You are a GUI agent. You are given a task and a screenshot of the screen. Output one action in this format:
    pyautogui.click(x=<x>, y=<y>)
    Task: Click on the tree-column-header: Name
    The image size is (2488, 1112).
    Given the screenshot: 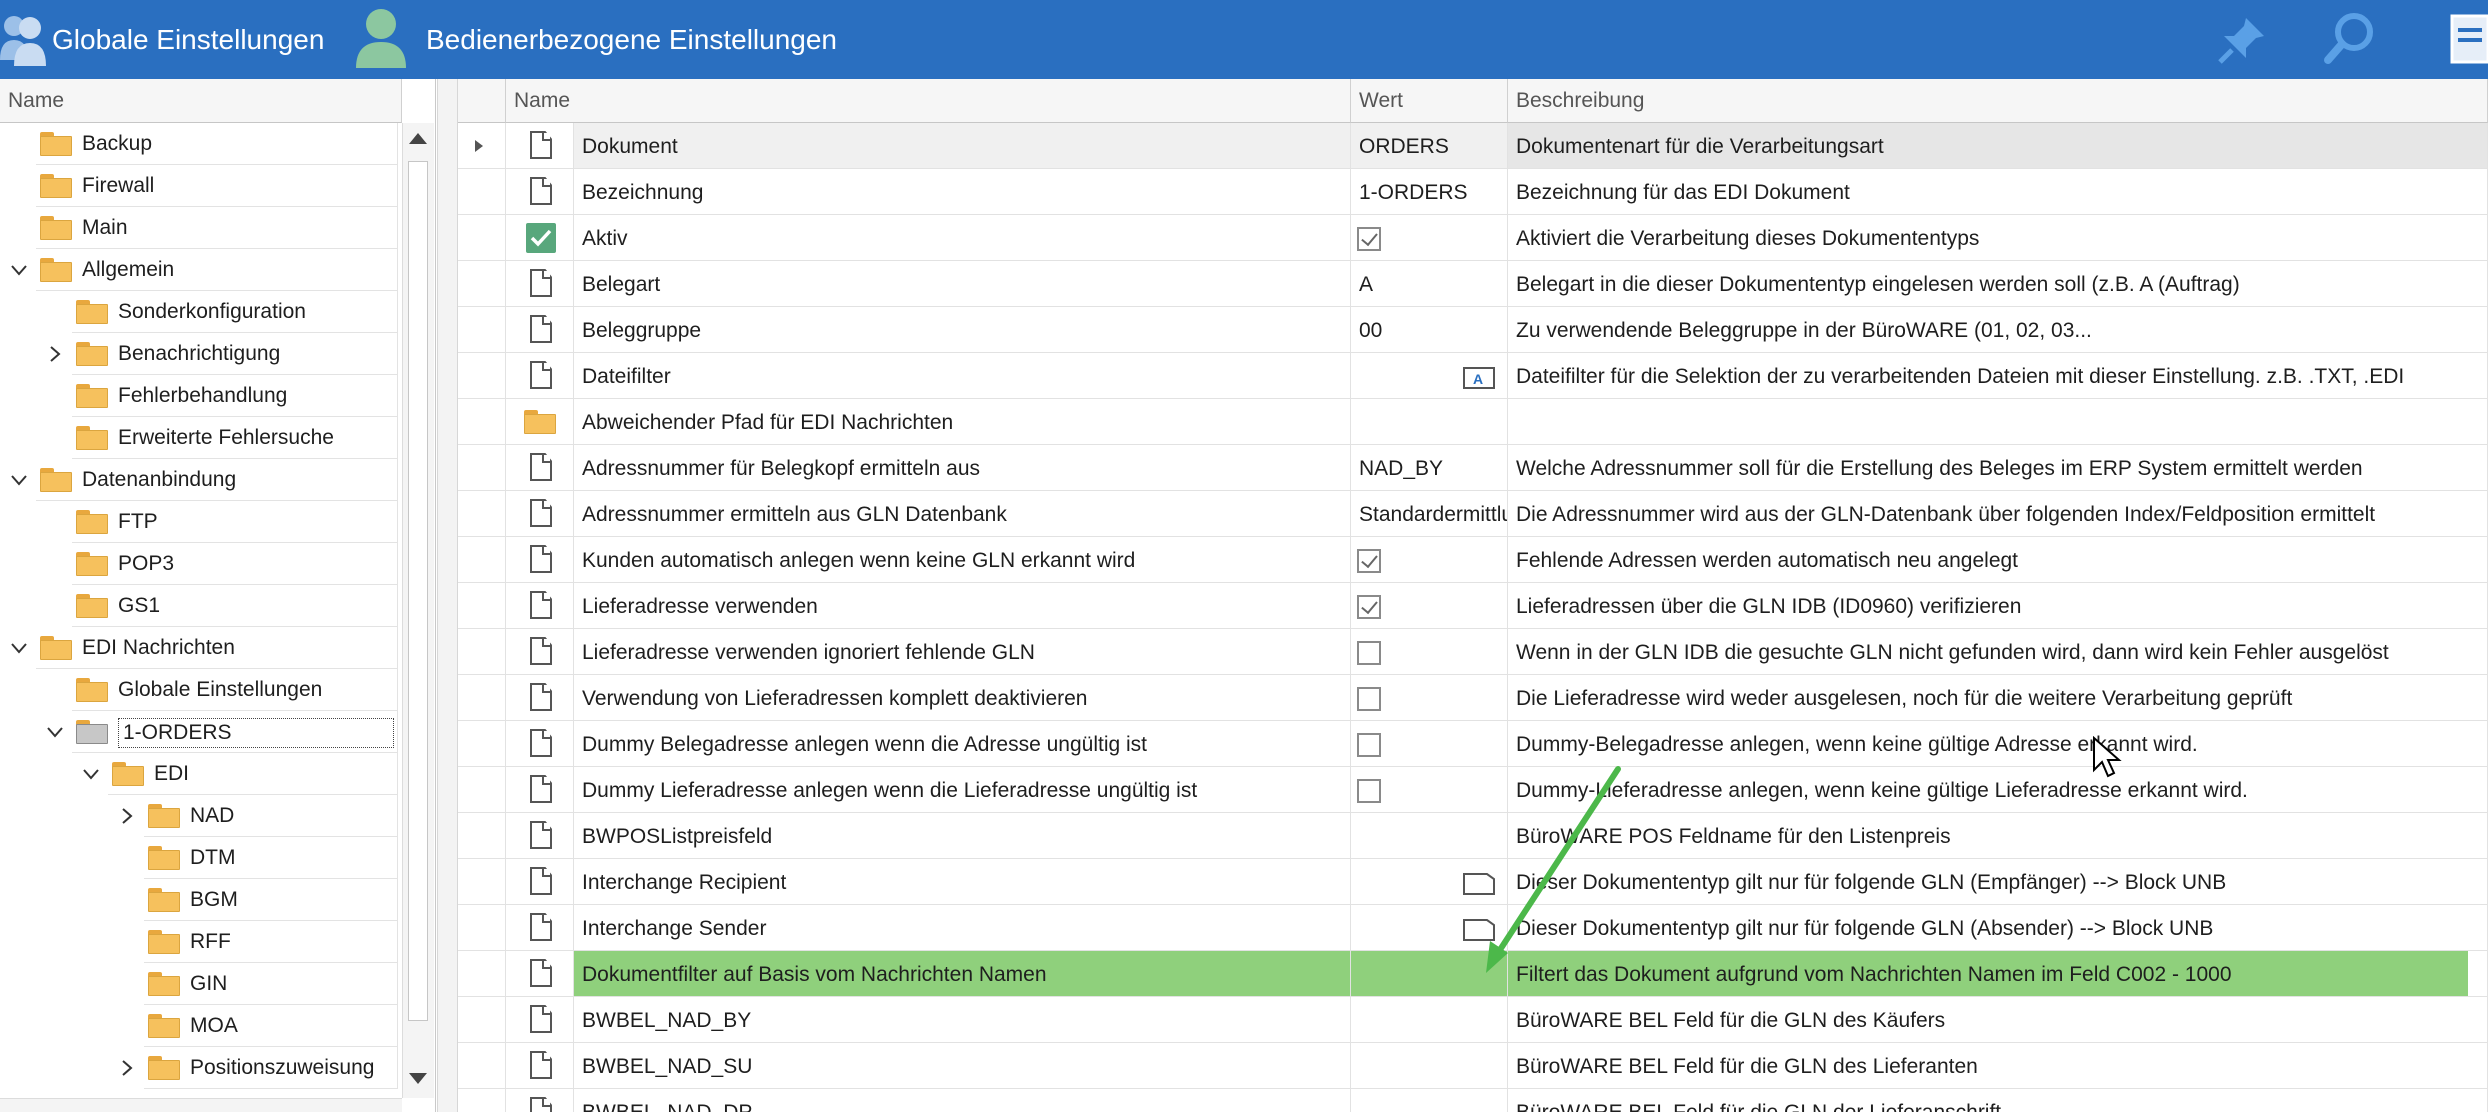 What is the action you would take?
    pyautogui.click(x=201, y=101)
    